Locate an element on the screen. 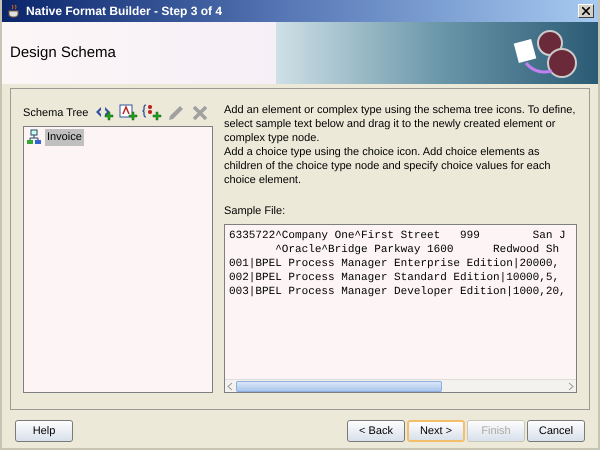 The width and height of the screenshot is (600, 450). sample-line: 6335722^Company One^First Street 999 San J is located at coordinates (397, 235).